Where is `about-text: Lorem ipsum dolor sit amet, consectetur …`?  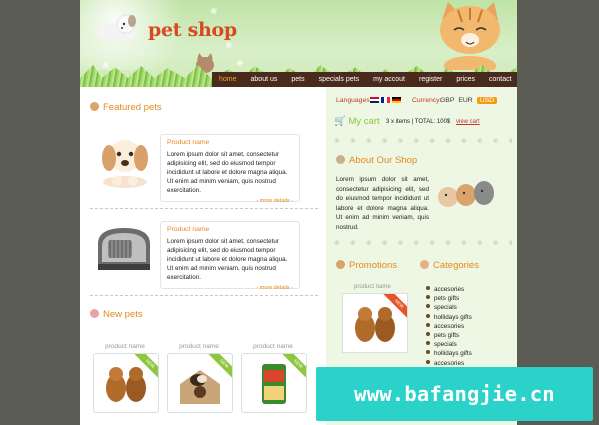 about-text: Lorem ipsum dolor sit amet, consectetur … is located at coordinates (382, 203).